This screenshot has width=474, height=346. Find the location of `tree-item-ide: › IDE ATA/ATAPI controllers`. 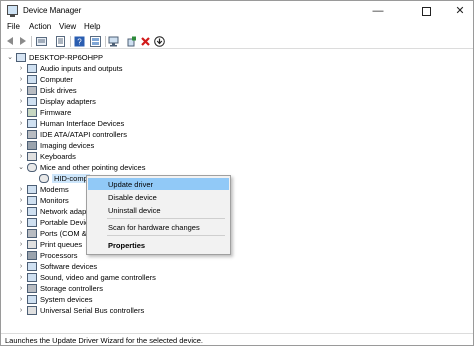

tree-item-ide: › IDE ATA/ATAPI controllers is located at coordinates (237, 134).